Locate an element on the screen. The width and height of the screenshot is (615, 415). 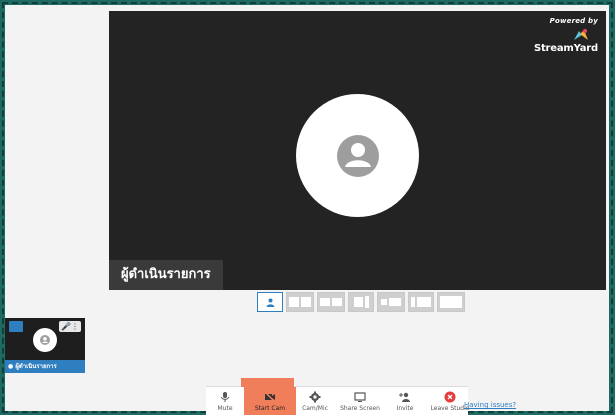
participant-name: ● ผู้ดำเนินรายการ is located at coordinates (45, 366).